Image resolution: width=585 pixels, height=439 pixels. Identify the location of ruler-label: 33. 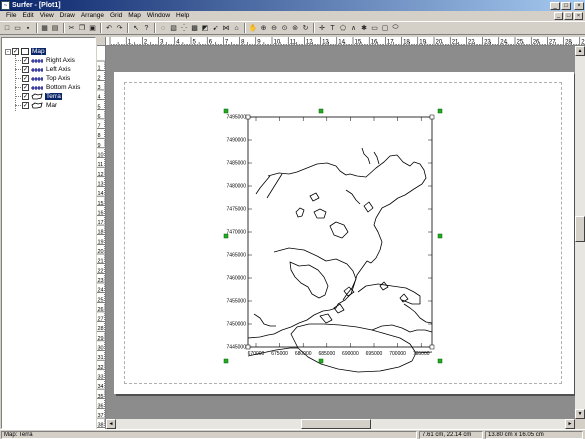
(101, 377).